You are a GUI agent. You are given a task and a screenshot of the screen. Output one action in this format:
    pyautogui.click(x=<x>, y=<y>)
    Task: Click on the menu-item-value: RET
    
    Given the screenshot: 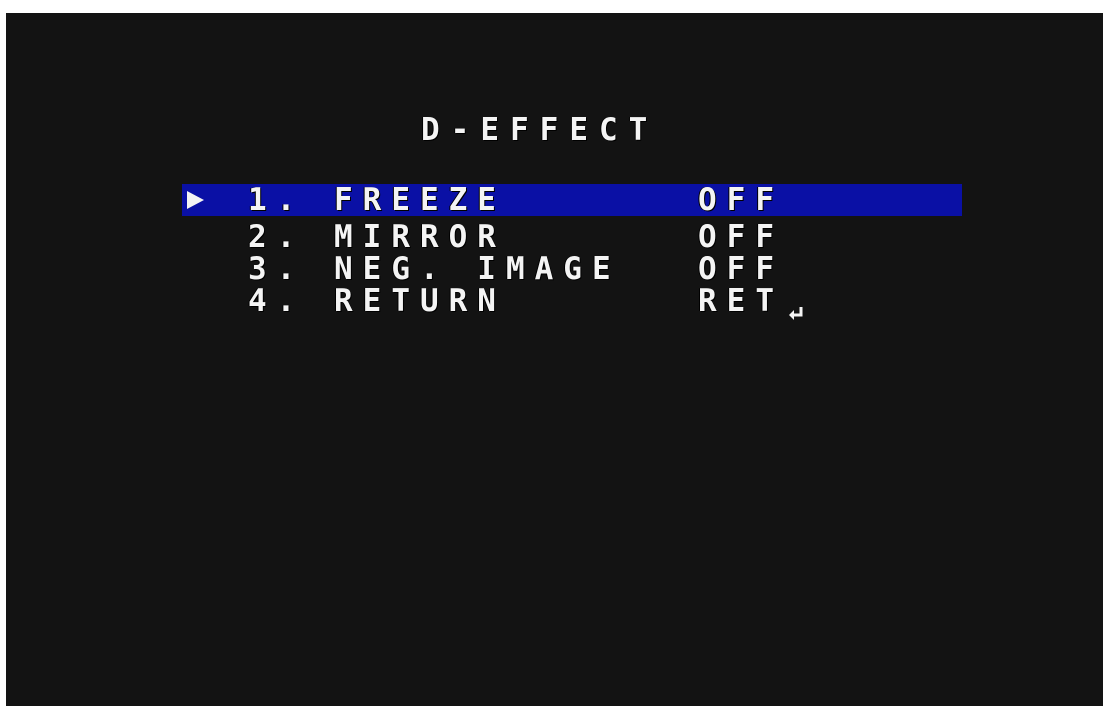 What is the action you would take?
    pyautogui.click(x=741, y=301)
    